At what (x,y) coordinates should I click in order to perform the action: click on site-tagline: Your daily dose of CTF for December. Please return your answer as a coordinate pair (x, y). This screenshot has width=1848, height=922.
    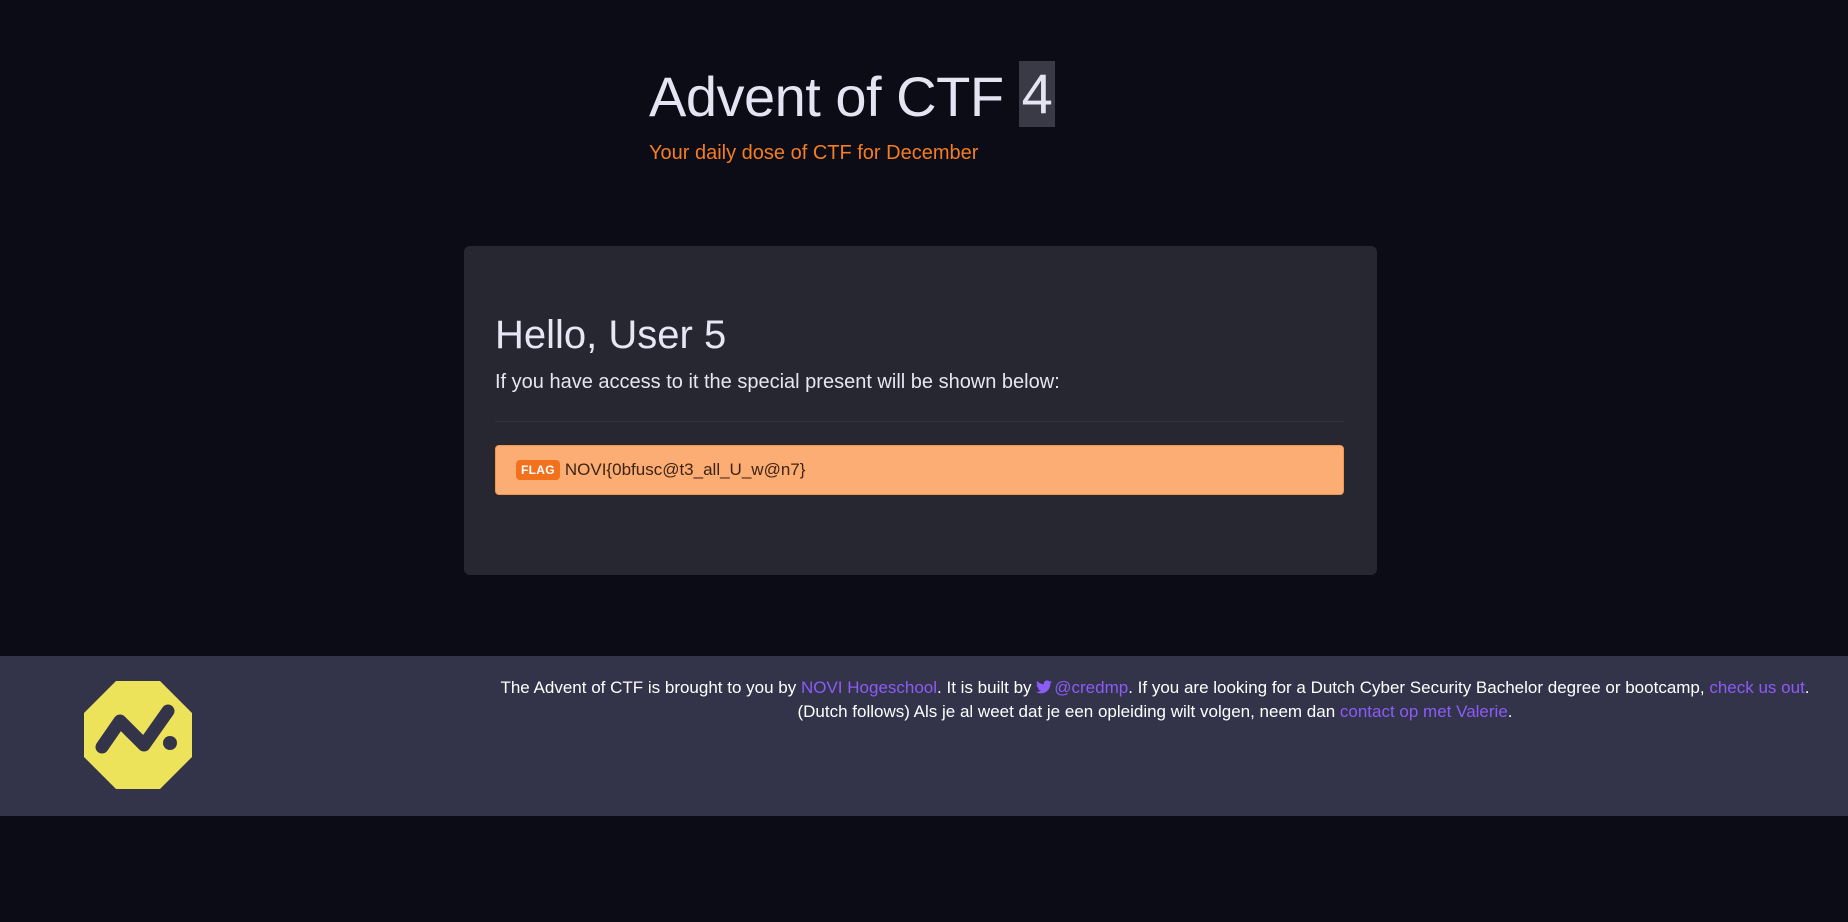
    Looking at the image, I should click on (814, 153).